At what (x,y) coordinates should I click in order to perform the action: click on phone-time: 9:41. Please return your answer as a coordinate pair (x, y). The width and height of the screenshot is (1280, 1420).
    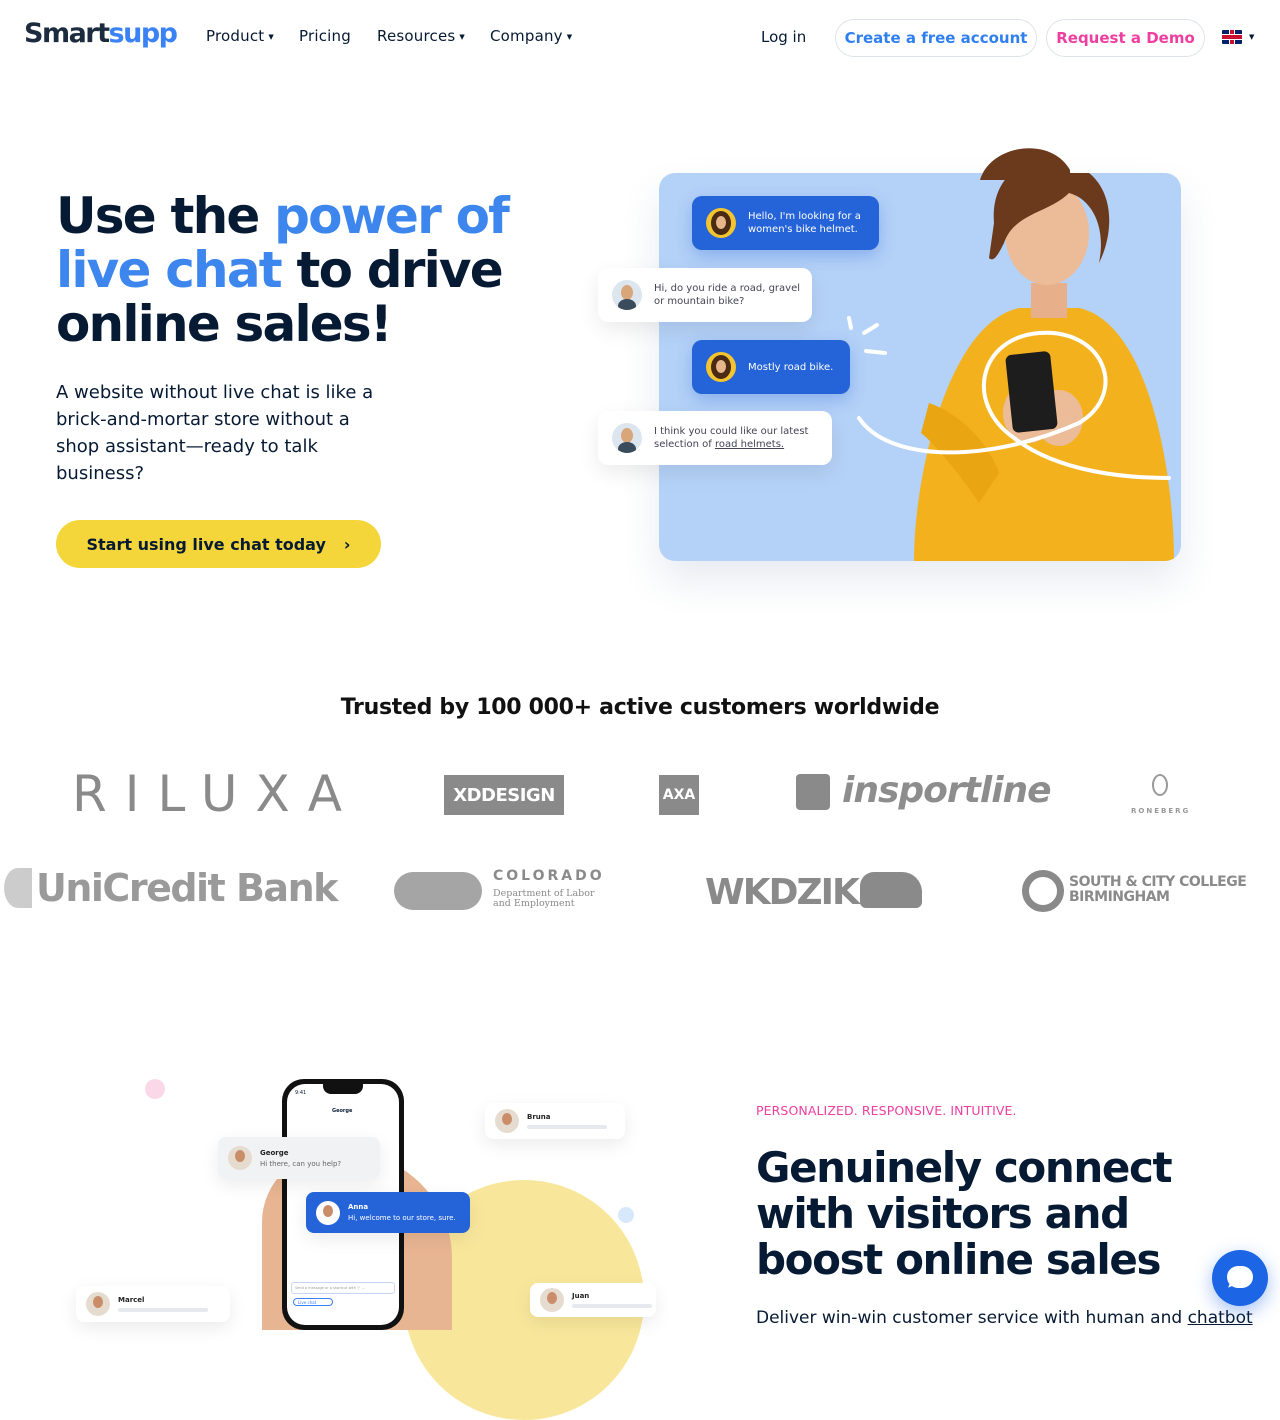
    Looking at the image, I should click on (301, 1093).